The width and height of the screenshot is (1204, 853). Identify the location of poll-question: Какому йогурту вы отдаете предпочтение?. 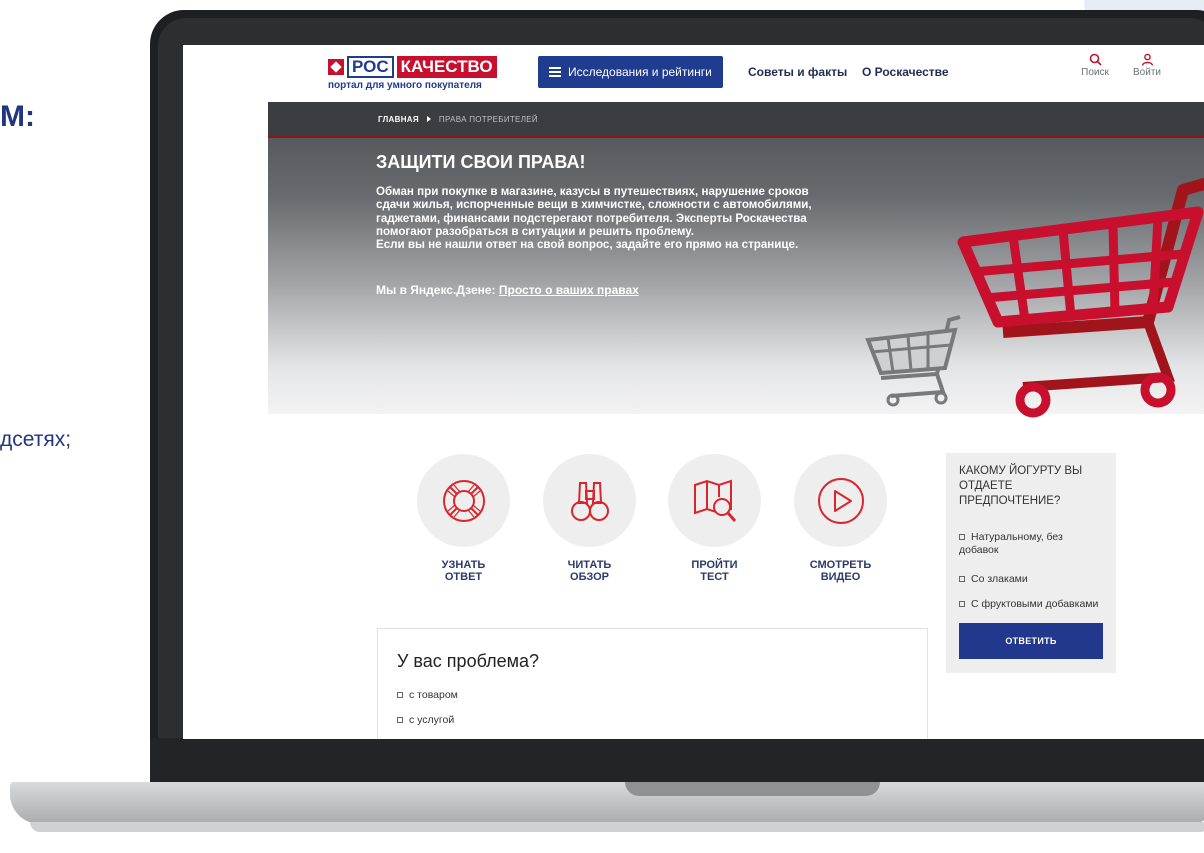
(1021, 486).